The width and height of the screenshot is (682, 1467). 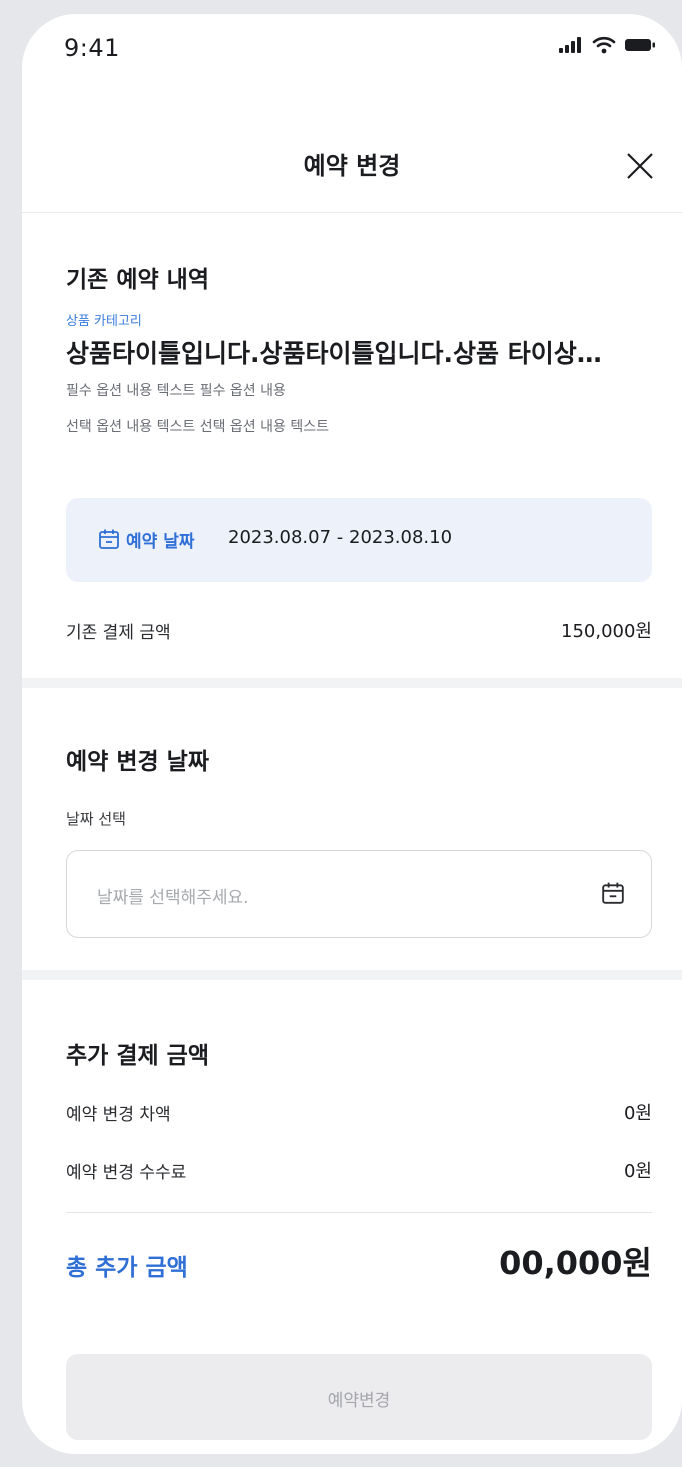 I want to click on date-select-input: 날짜를 선택해주세요., so click(x=359, y=894).